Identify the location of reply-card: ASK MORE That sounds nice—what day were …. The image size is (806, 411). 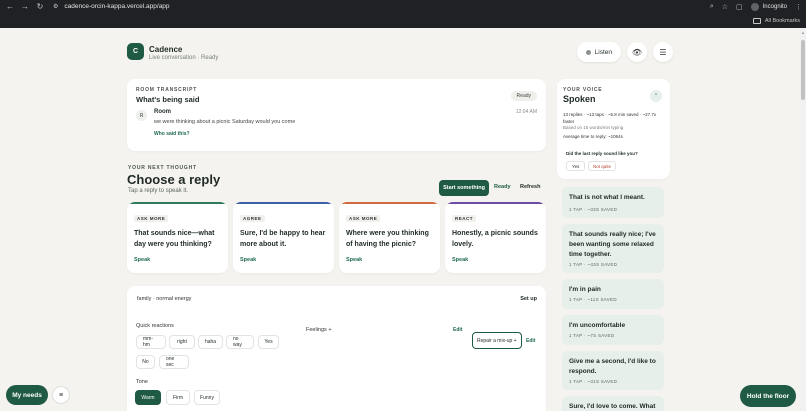
(177, 237).